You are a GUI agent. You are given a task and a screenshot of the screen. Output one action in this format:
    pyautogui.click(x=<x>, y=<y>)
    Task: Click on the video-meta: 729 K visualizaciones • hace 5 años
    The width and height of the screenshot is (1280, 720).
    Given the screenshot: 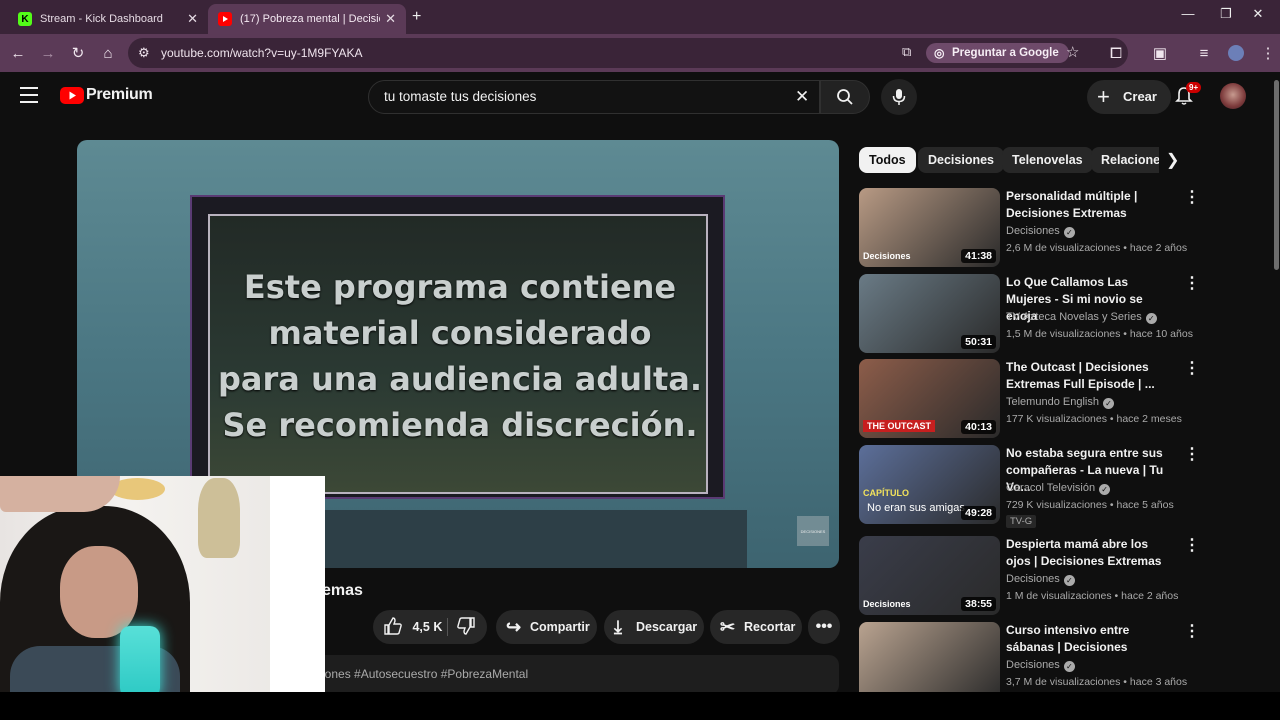 What is the action you would take?
    pyautogui.click(x=1090, y=505)
    